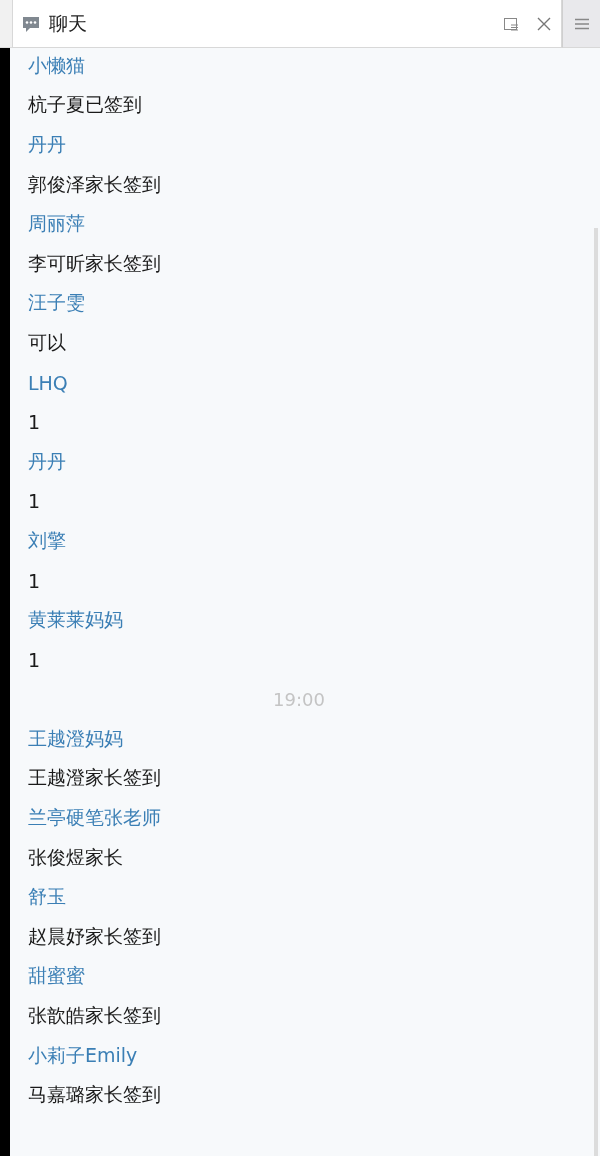 This screenshot has height=1156, width=600. What do you see at coordinates (94, 778) in the screenshot?
I see `message-text: 王越澄家长签到` at bounding box center [94, 778].